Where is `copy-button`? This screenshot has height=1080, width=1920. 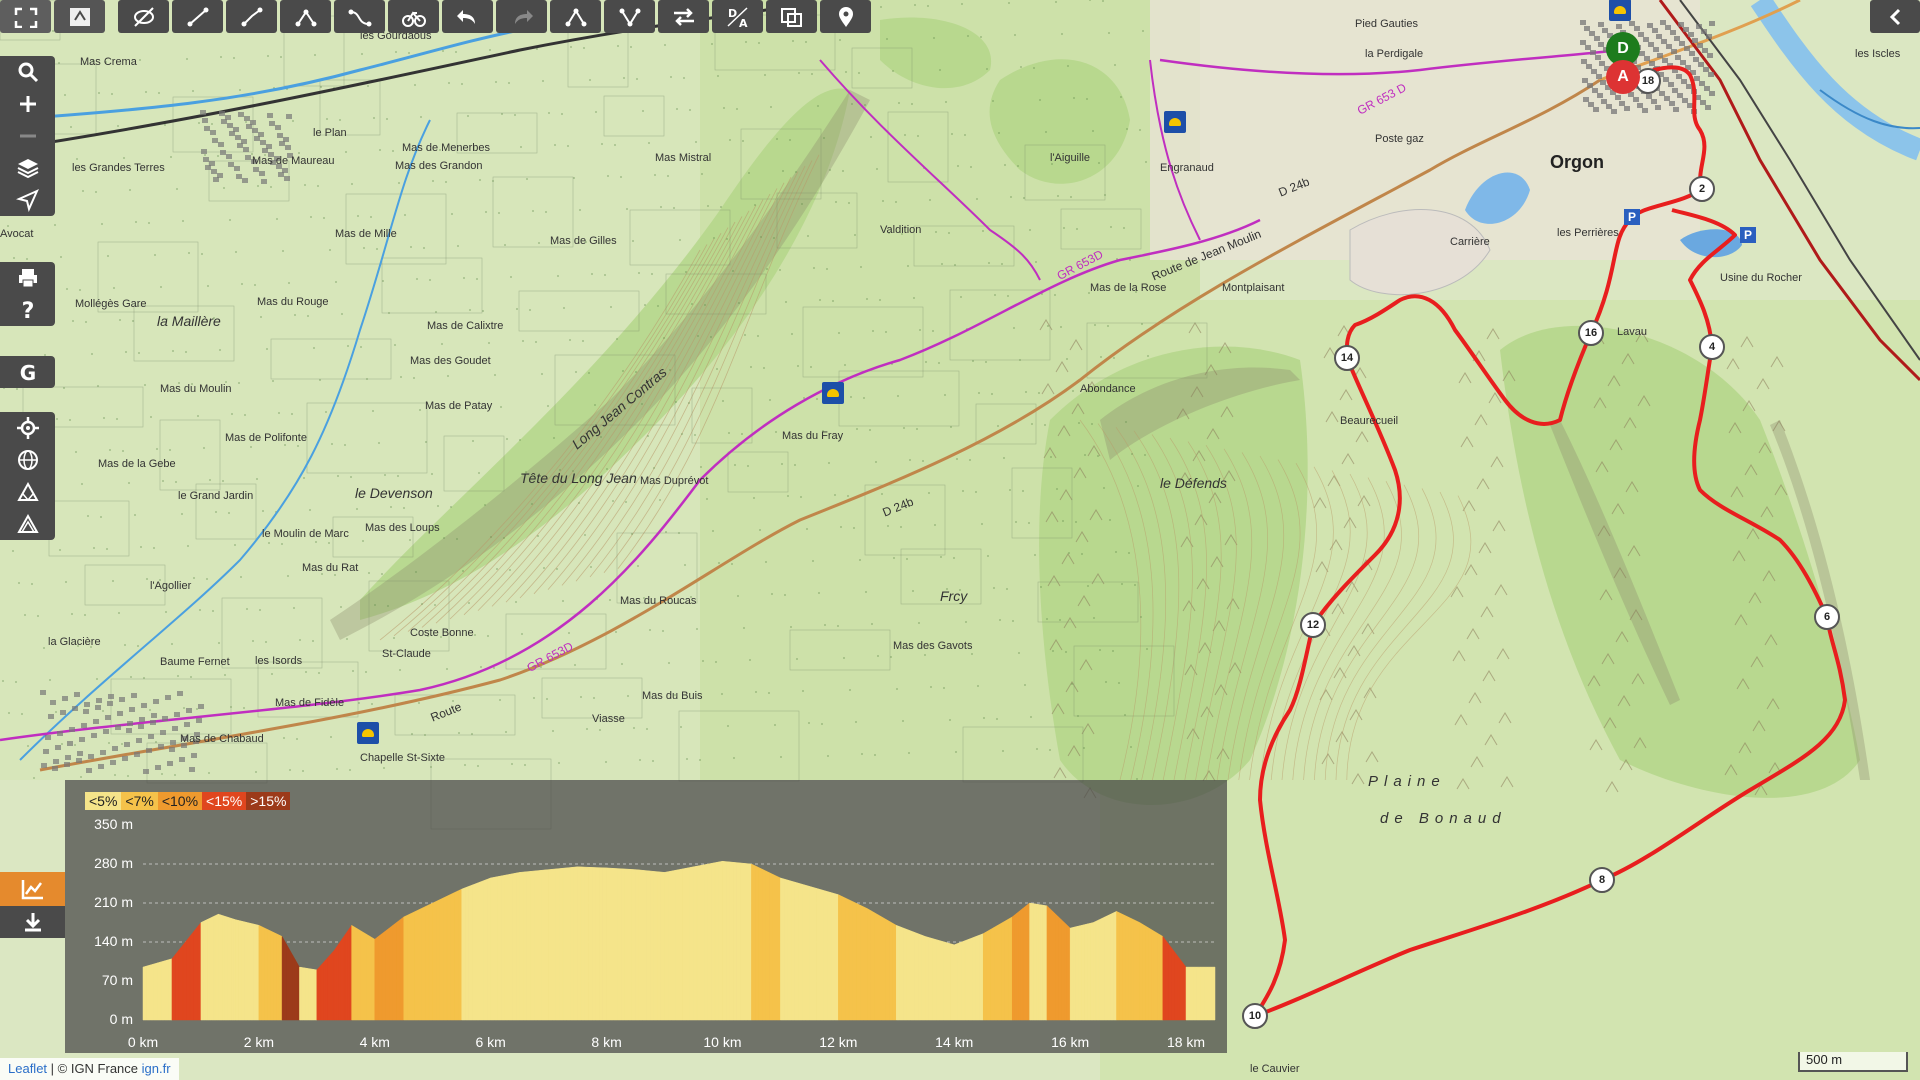 copy-button is located at coordinates (791, 16).